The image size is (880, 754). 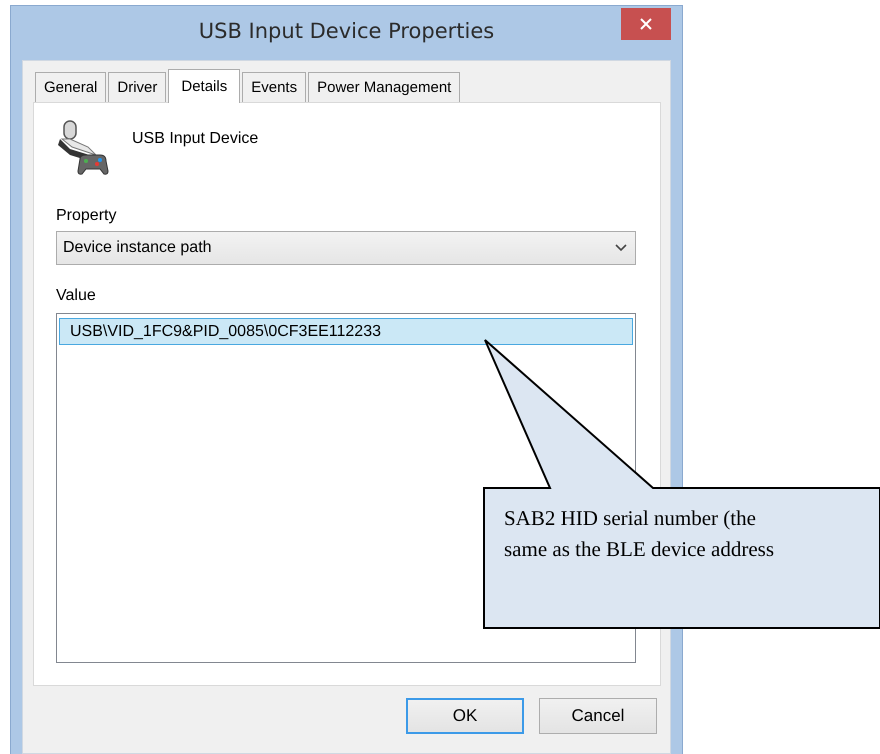 What do you see at coordinates (204, 86) in the screenshot?
I see `tab: Details` at bounding box center [204, 86].